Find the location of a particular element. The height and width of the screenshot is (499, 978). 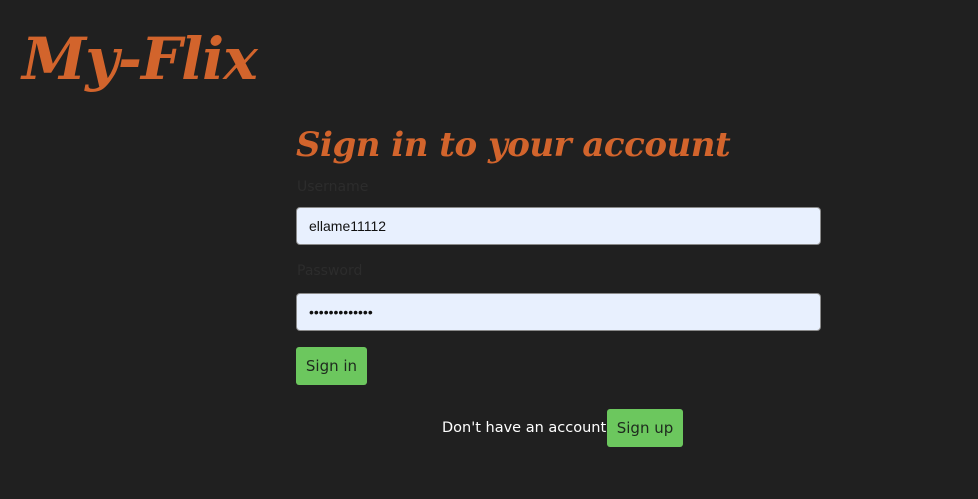

password-field is located at coordinates (558, 312).